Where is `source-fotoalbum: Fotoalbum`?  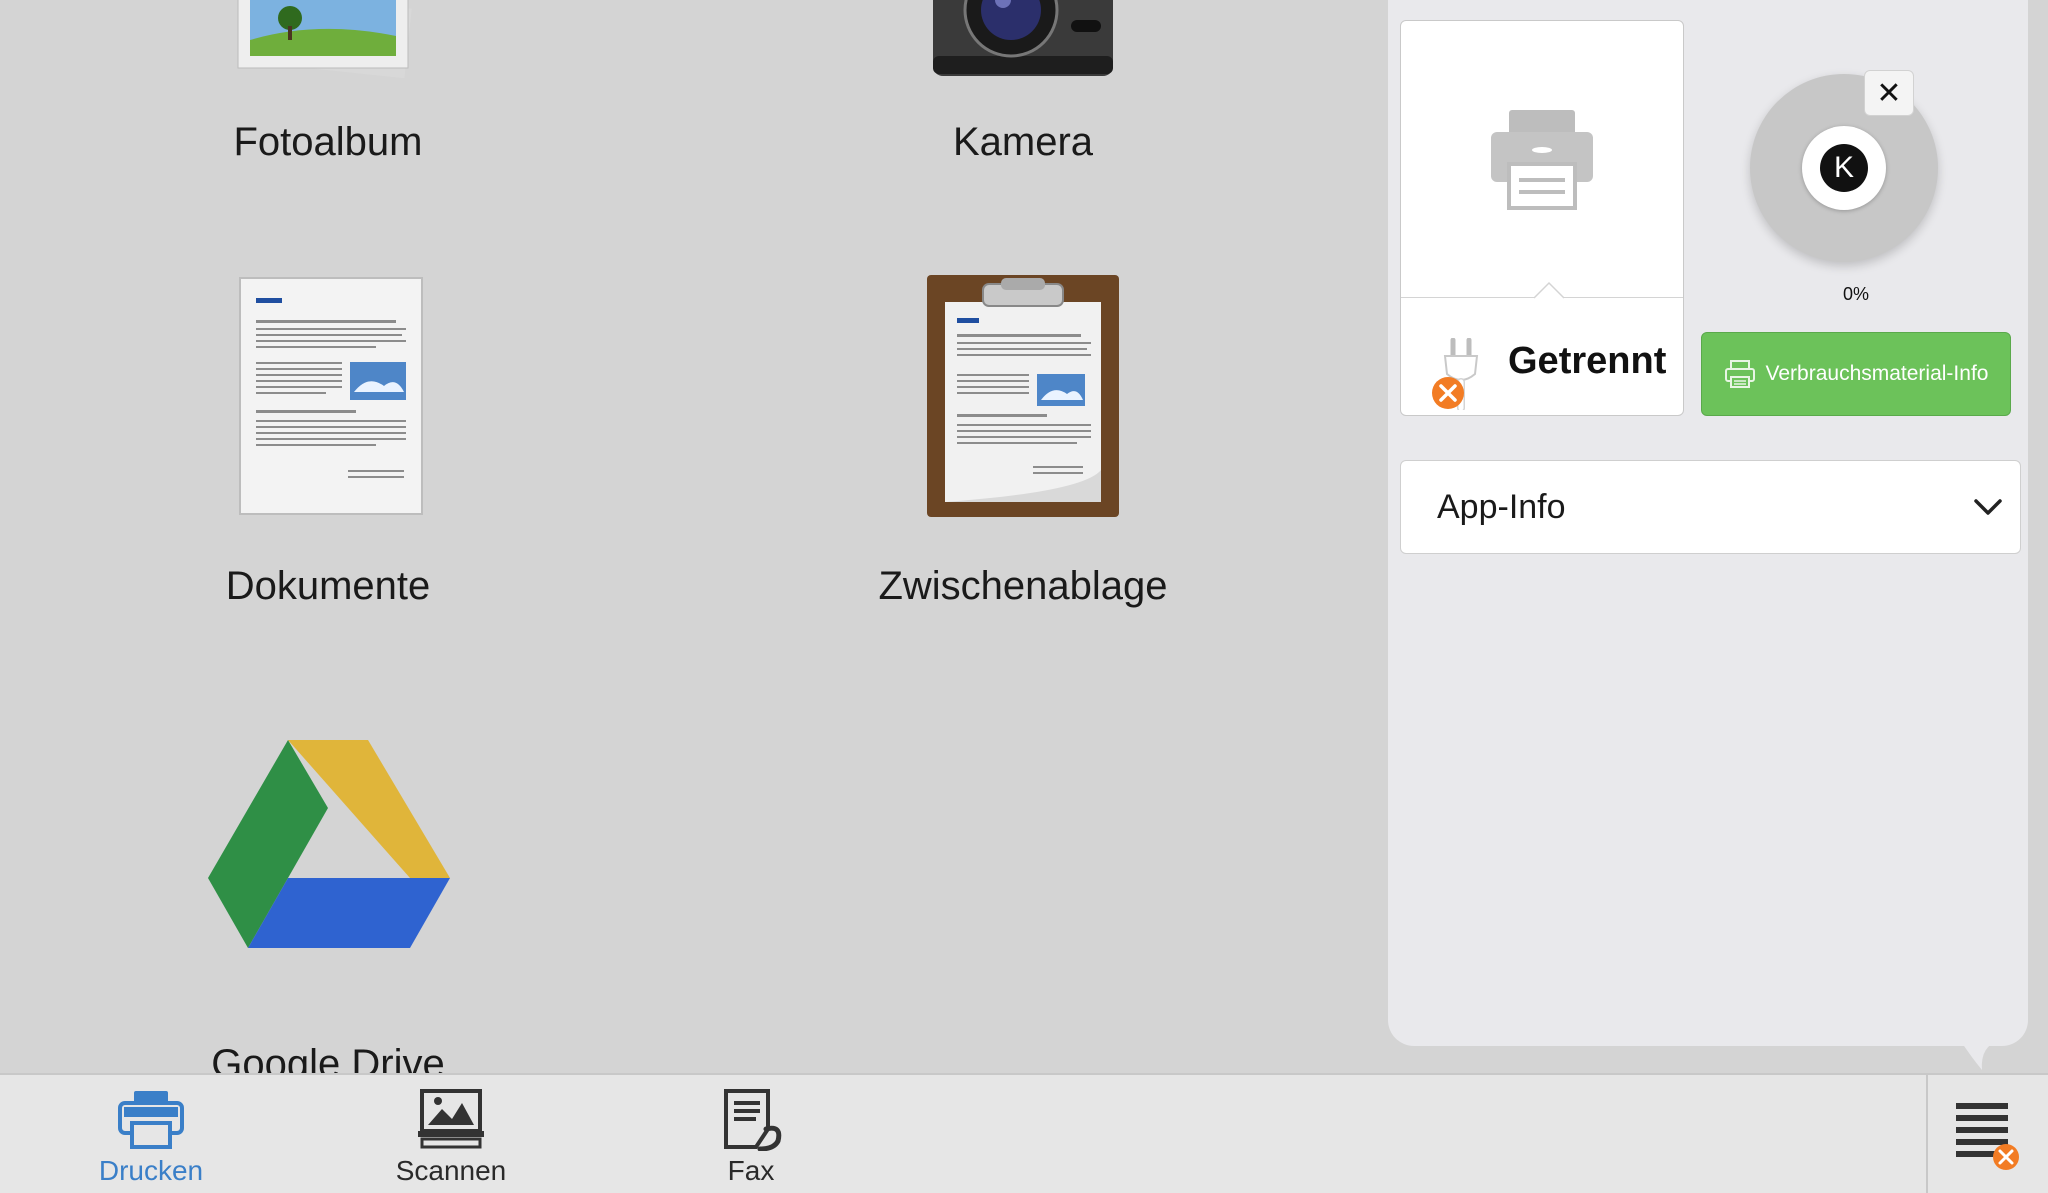 source-fotoalbum: Fotoalbum is located at coordinates (328, 82).